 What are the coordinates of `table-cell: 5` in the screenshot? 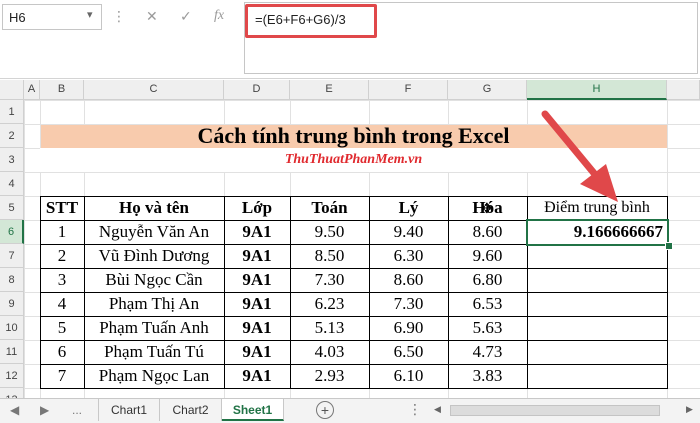 It's located at (62, 328).